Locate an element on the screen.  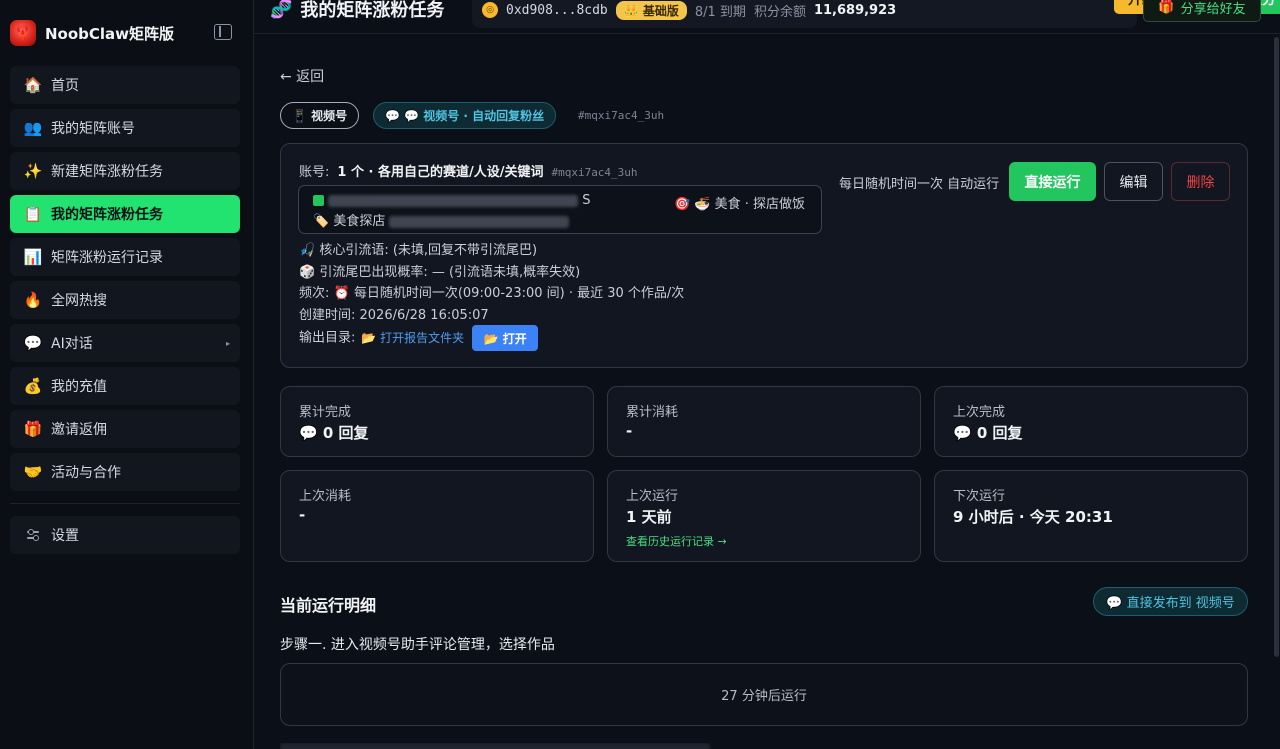
account-avatar-icon is located at coordinates (318, 200).